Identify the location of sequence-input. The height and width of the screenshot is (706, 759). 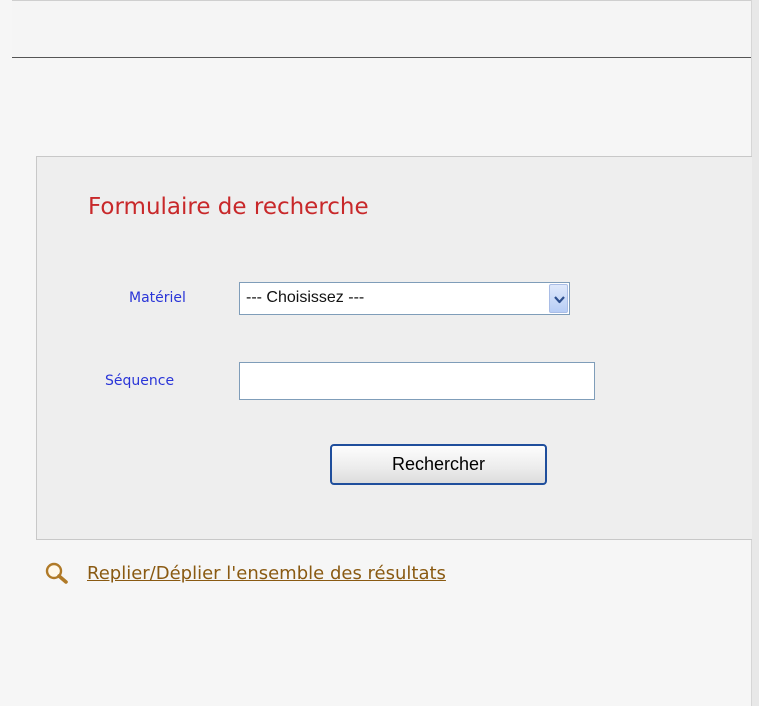
(417, 381).